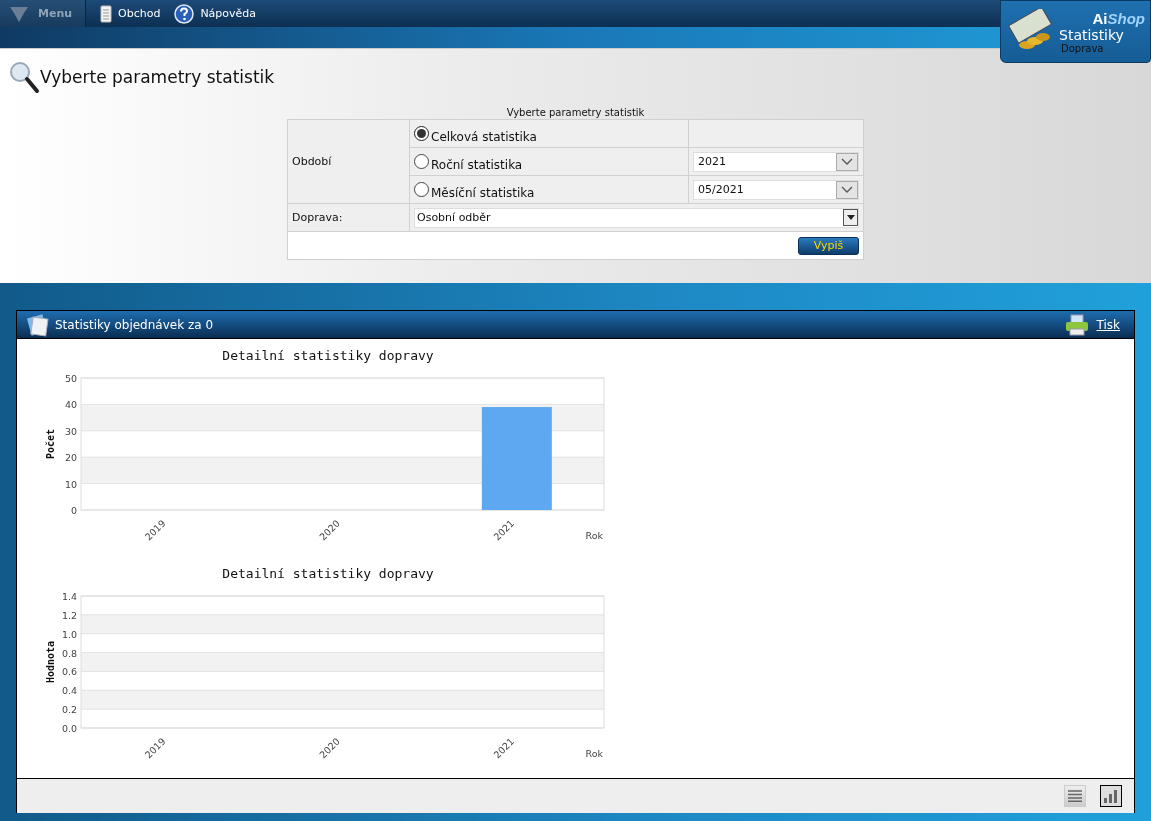  I want to click on y-tick-label: 50, so click(70, 378).